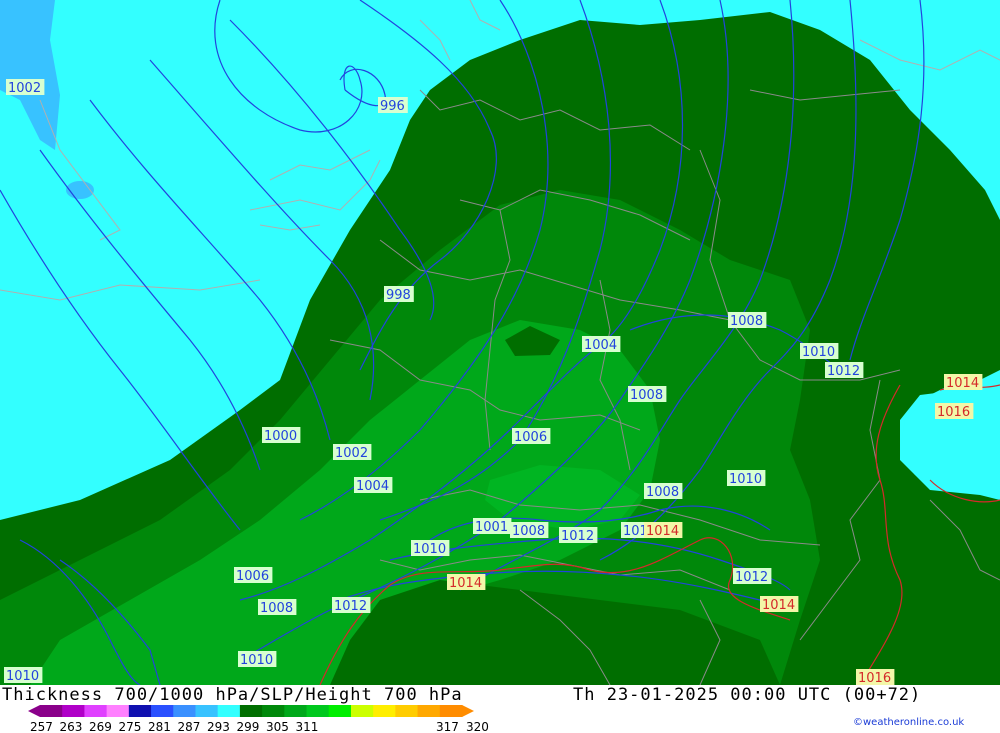 Image resolution: width=1000 pixels, height=733 pixels. I want to click on isobar-label: 1001, so click(492, 526).